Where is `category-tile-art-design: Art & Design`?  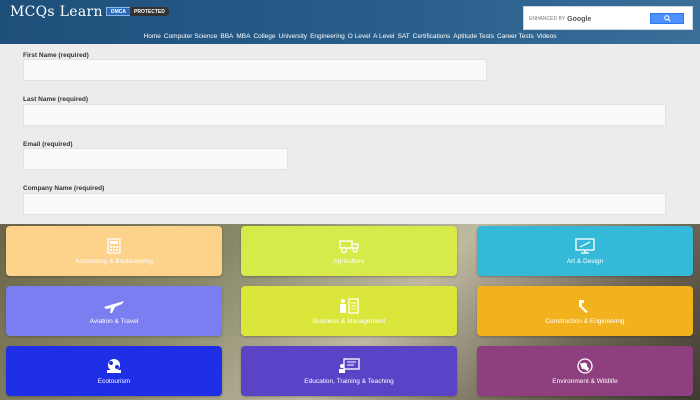 category-tile-art-design: Art & Design is located at coordinates (585, 251).